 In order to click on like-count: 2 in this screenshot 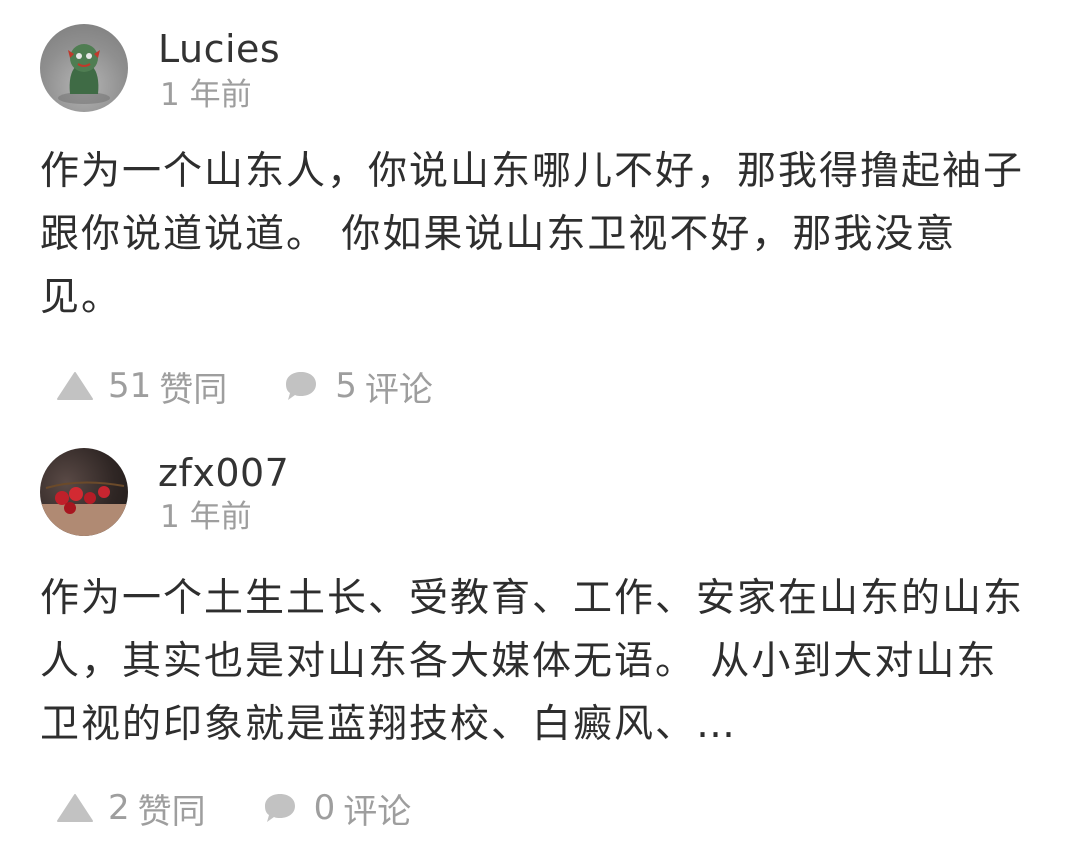, I will do `click(119, 808)`.